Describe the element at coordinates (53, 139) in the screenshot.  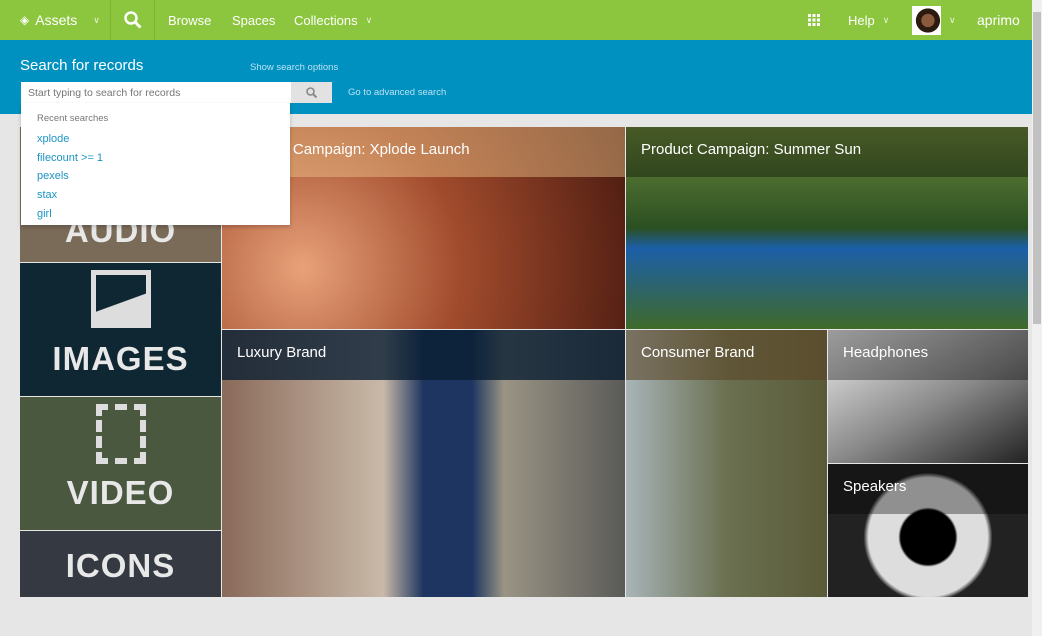
I see `recent-search-item: xplode` at that location.